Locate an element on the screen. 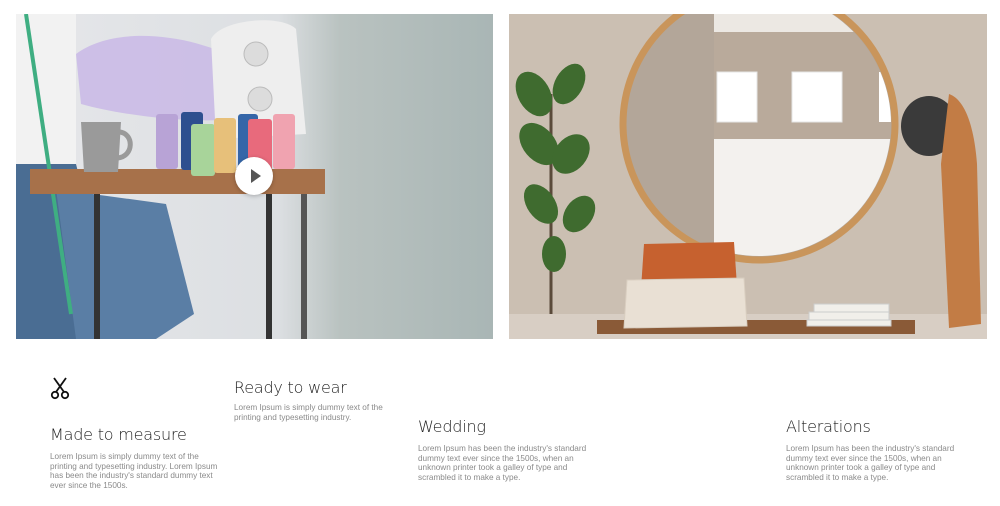 The width and height of the screenshot is (1000, 506). scissors-icon is located at coordinates (60, 388).